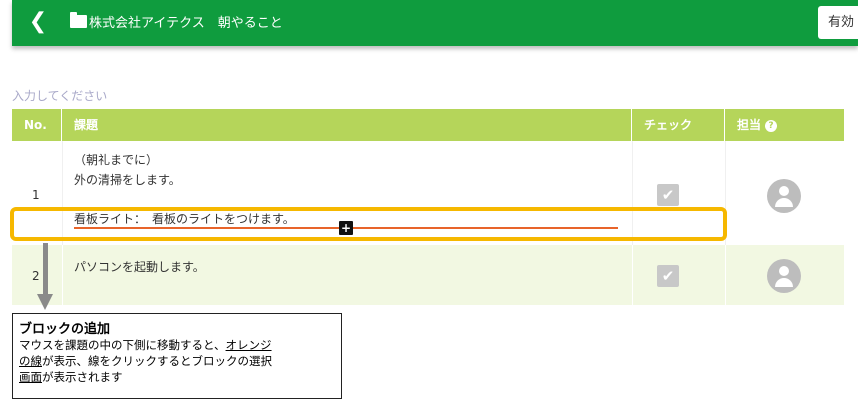  Describe the element at coordinates (784, 125) in the screenshot. I see `column-header-person: 担当?` at that location.